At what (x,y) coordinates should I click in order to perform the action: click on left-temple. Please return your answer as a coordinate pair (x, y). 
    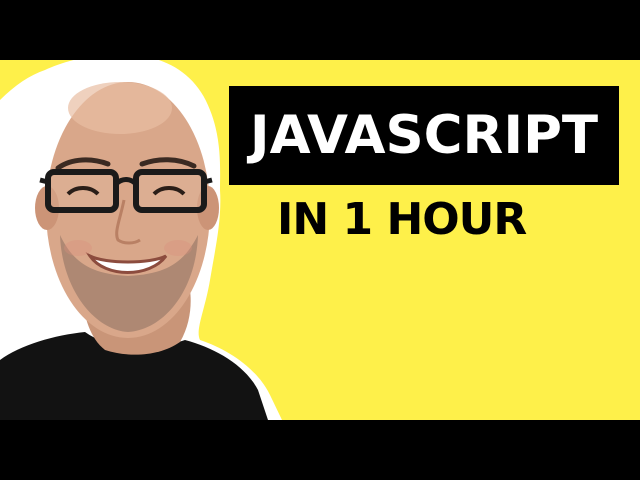
    Looking at the image, I should click on (44, 181).